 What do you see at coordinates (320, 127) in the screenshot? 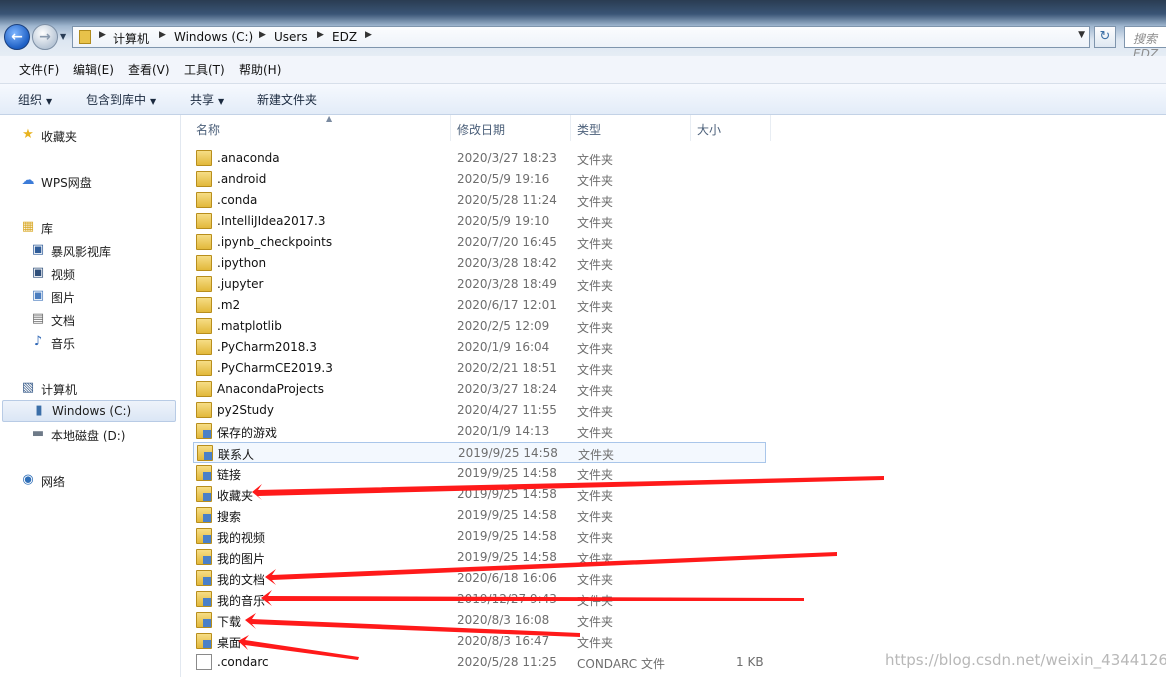
I see `column-name: 名称 ▲` at bounding box center [320, 127].